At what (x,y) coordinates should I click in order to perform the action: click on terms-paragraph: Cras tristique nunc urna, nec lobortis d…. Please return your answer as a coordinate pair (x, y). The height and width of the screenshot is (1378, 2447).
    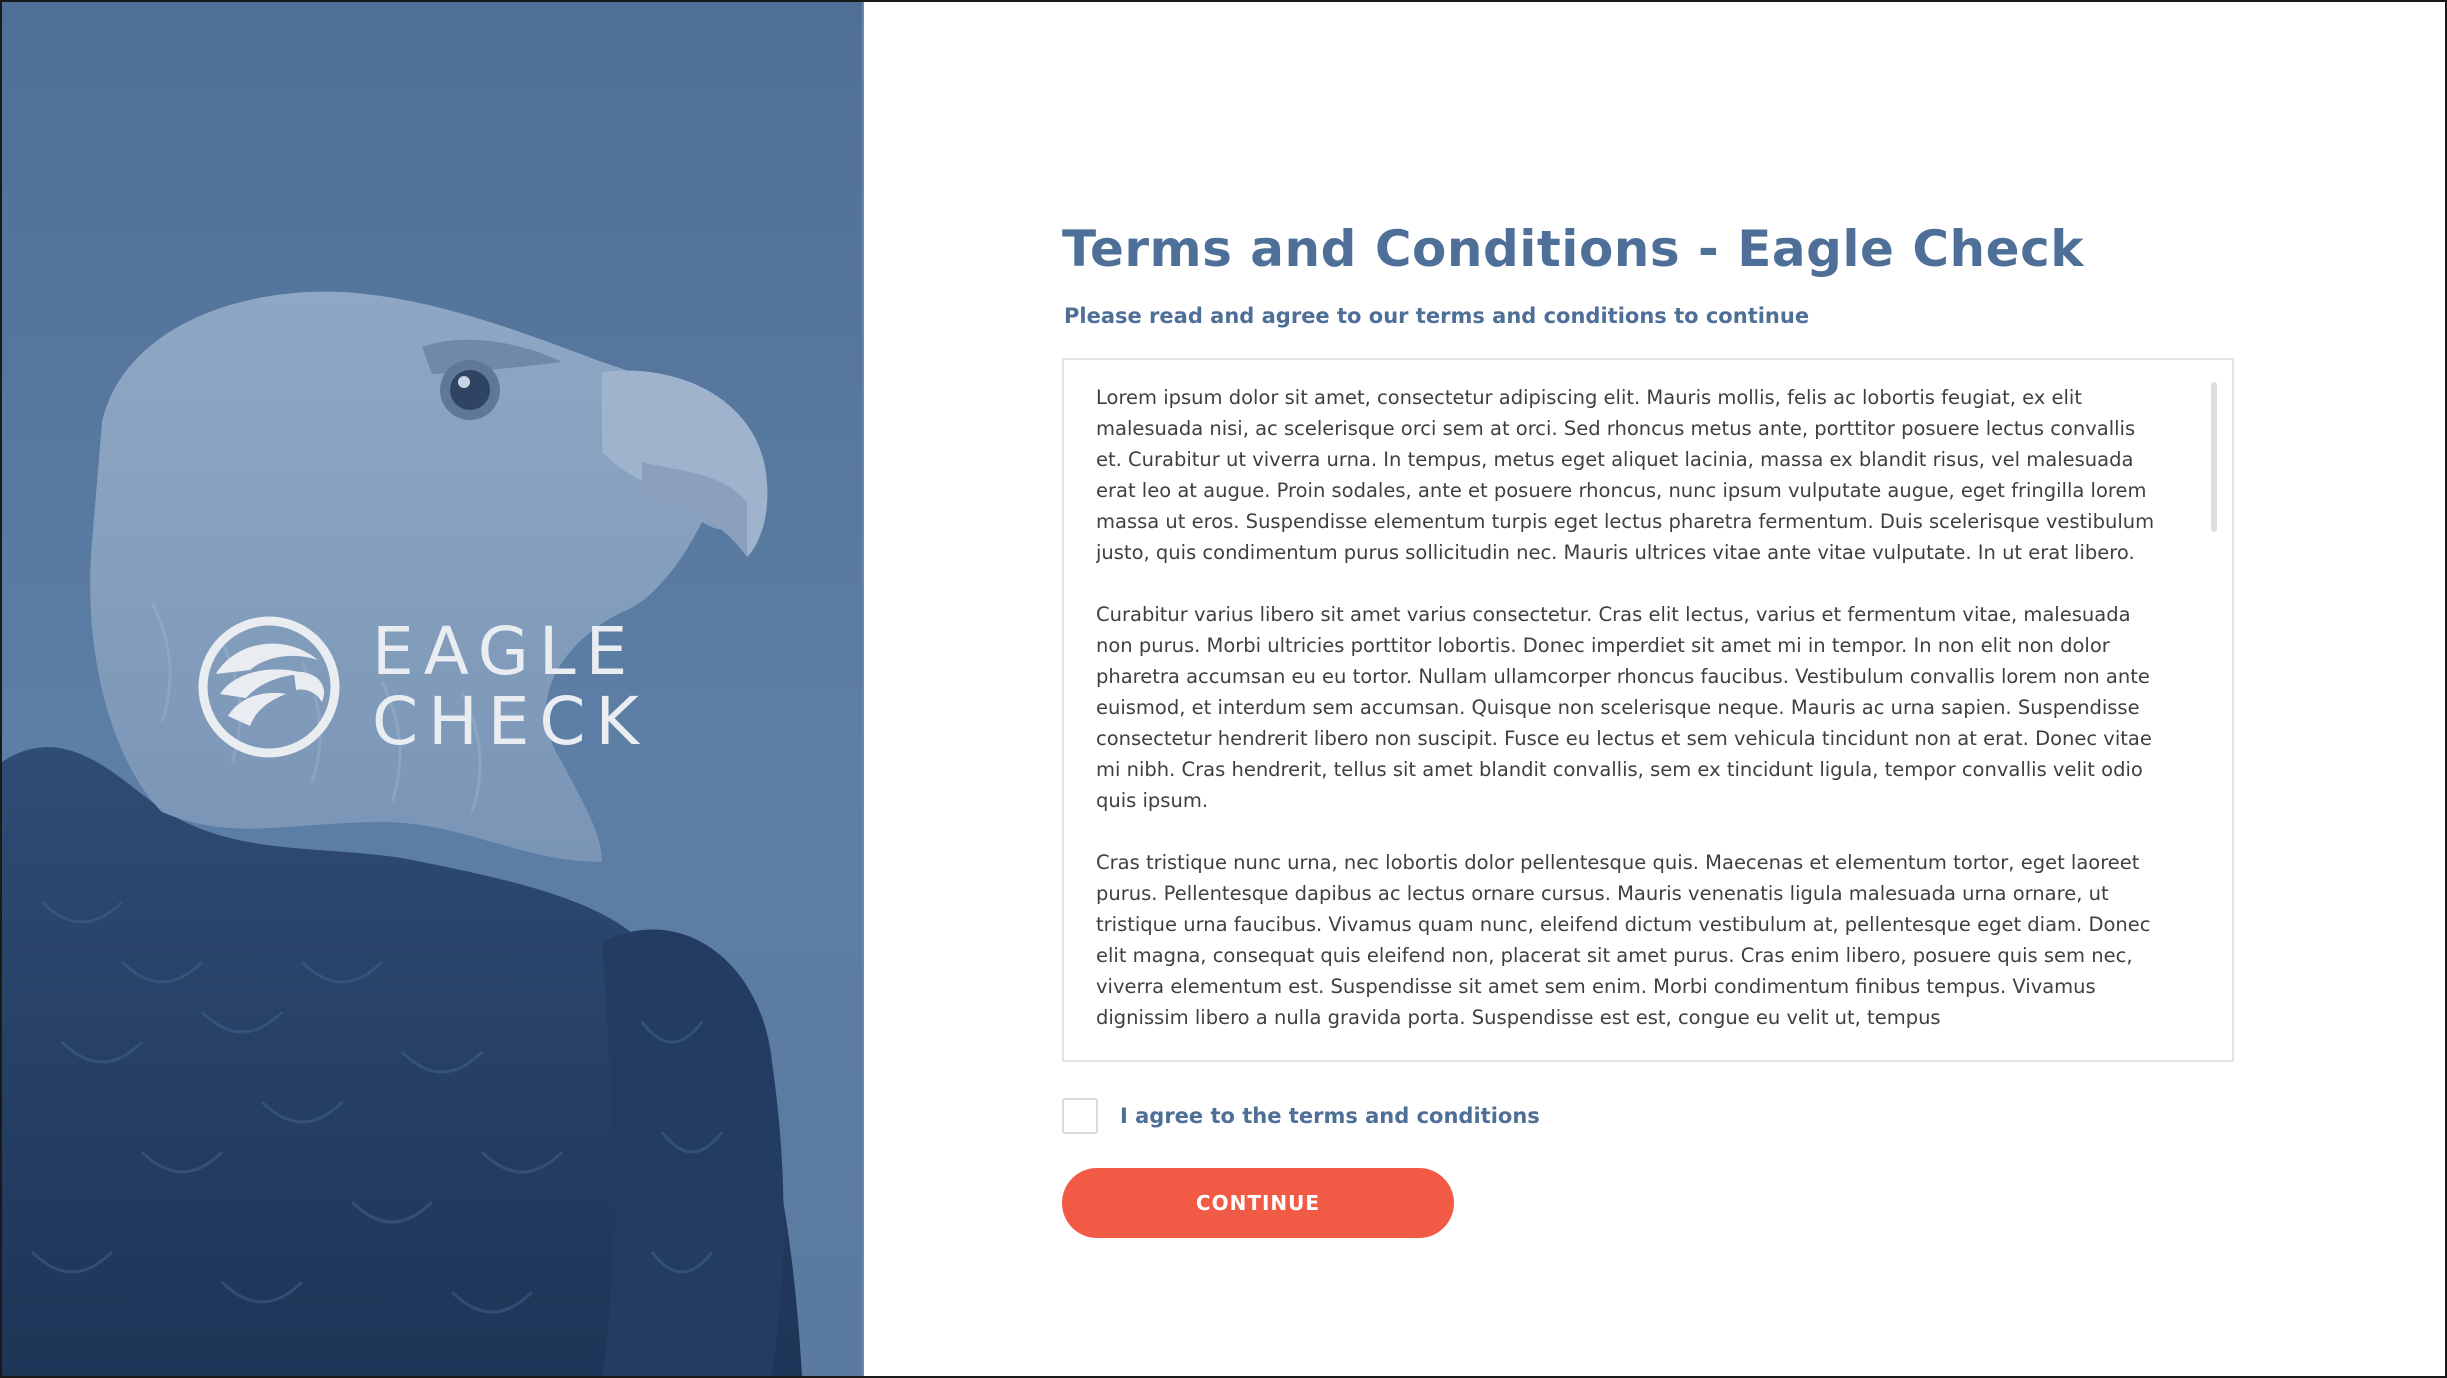
    Looking at the image, I should click on (1623, 940).